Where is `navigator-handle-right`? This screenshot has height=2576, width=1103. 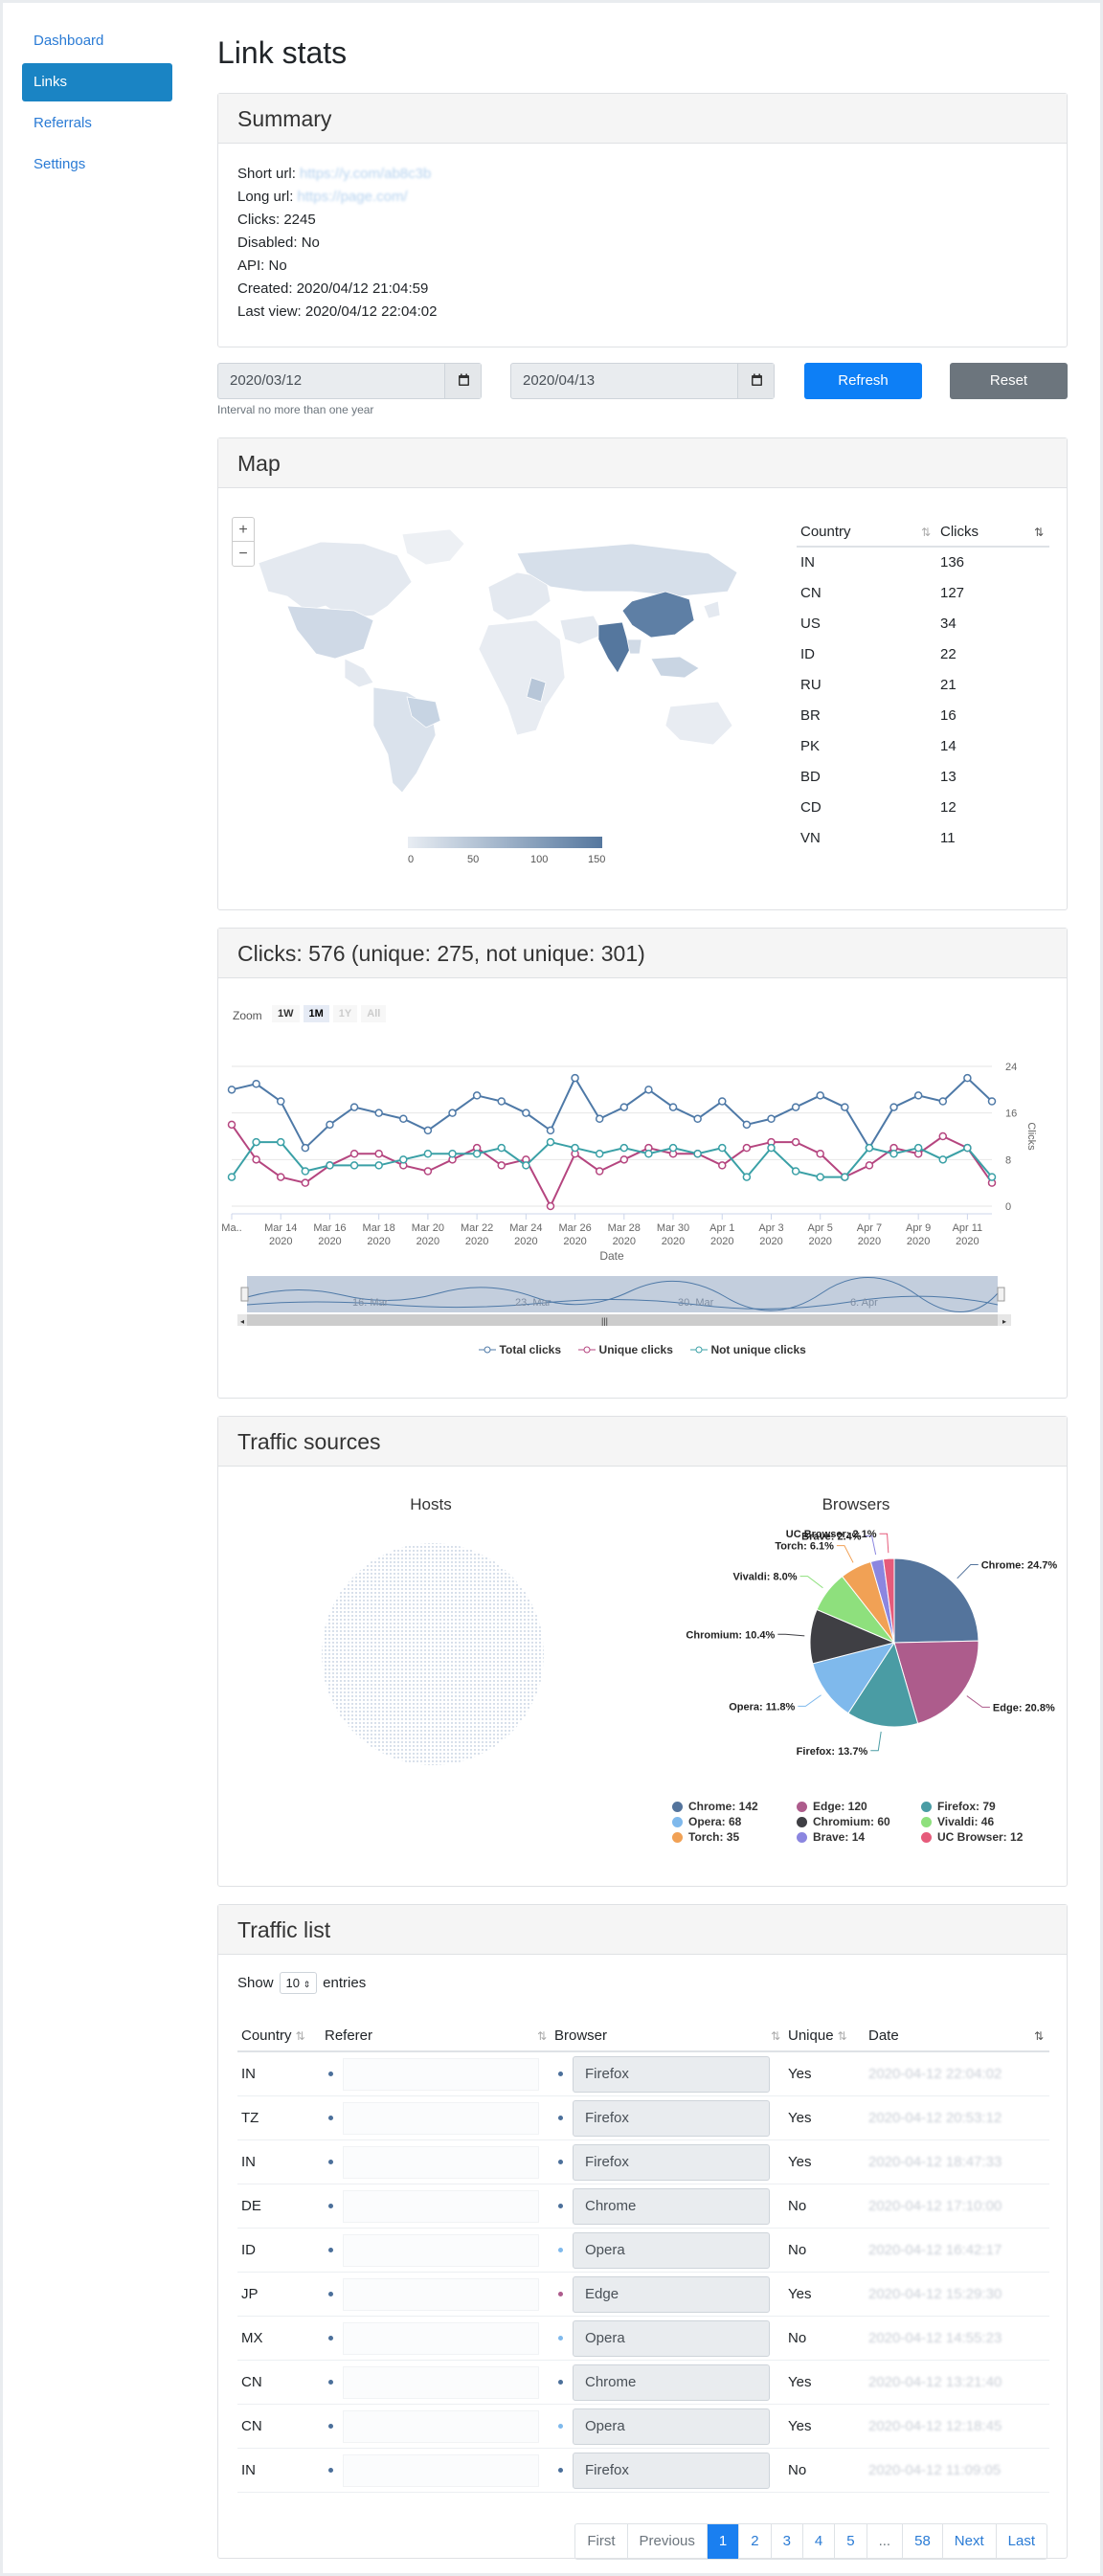 navigator-handle-right is located at coordinates (1001, 1295).